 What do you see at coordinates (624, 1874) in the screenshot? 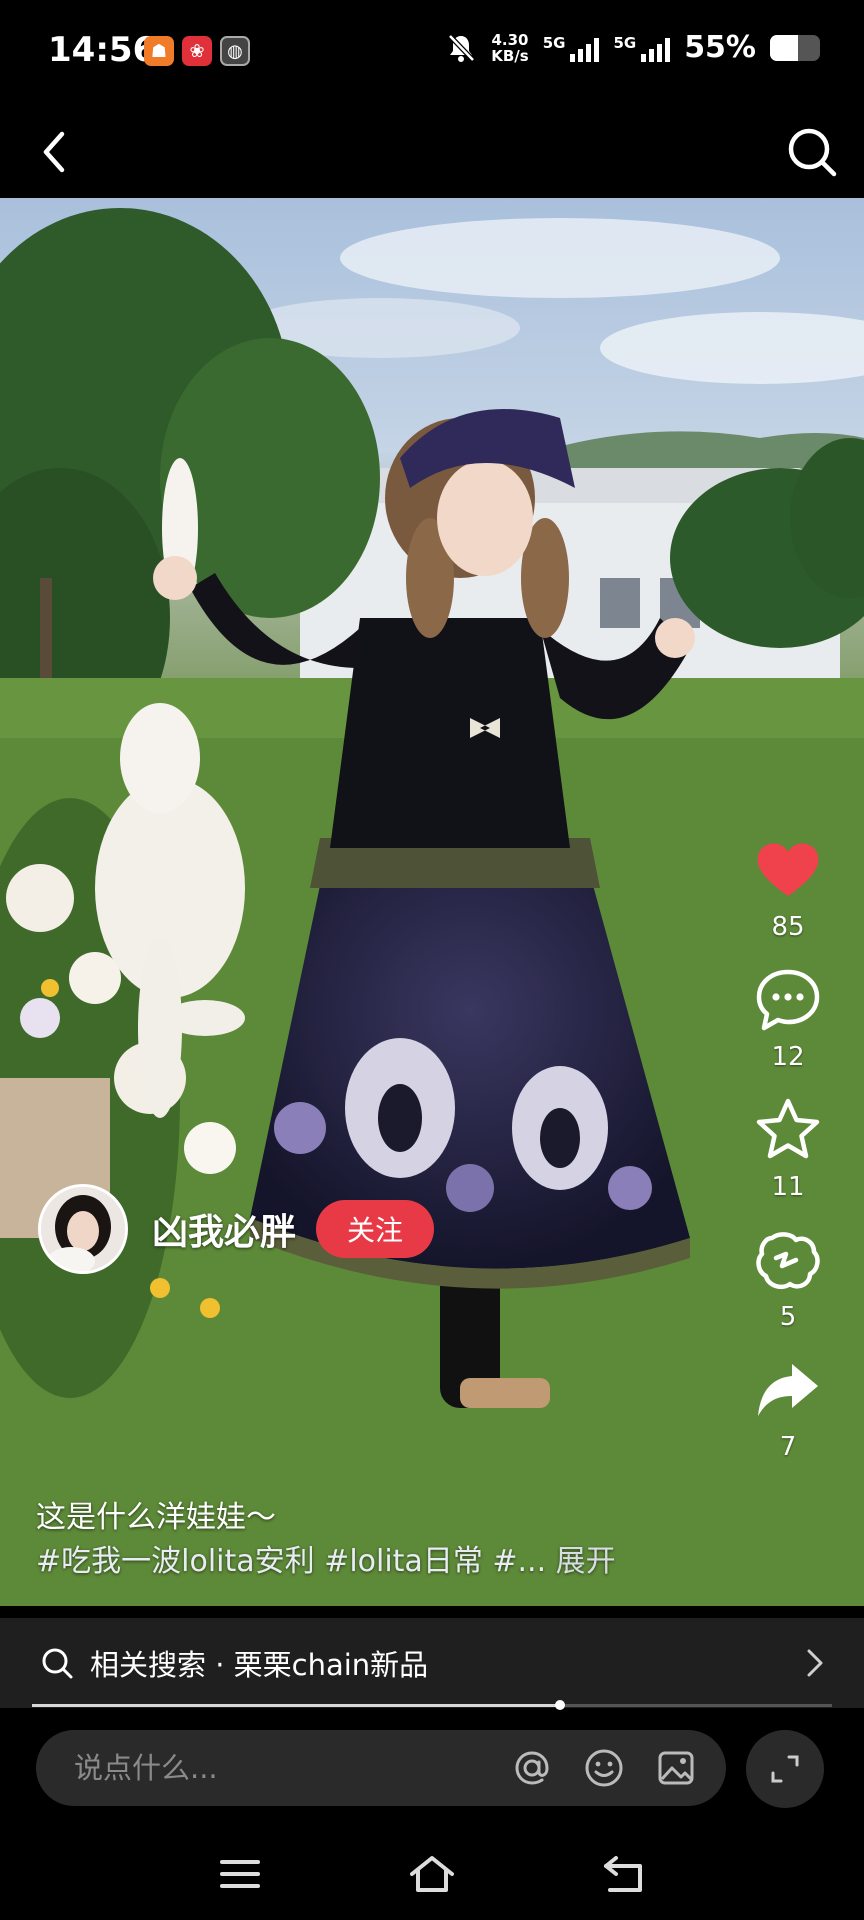
I see `back-icon` at bounding box center [624, 1874].